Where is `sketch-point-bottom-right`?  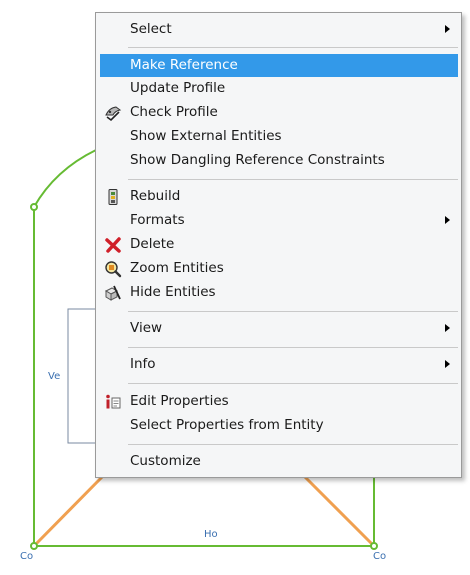 sketch-point-bottom-right is located at coordinates (374, 546).